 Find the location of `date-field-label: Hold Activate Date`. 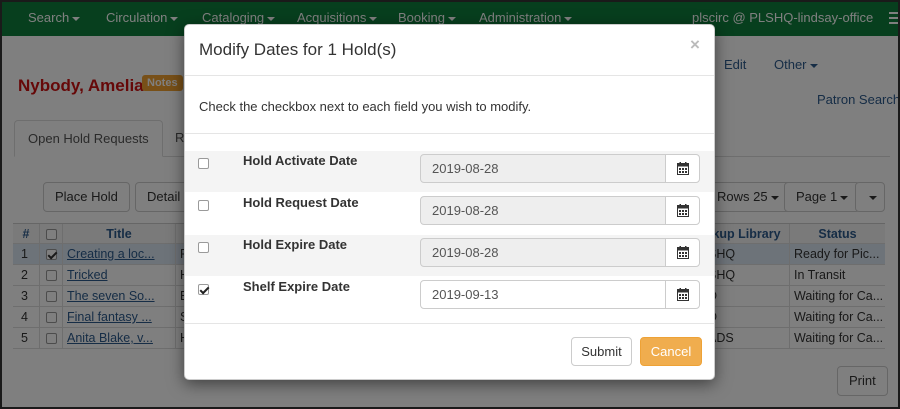

date-field-label: Hold Activate Date is located at coordinates (300, 160).